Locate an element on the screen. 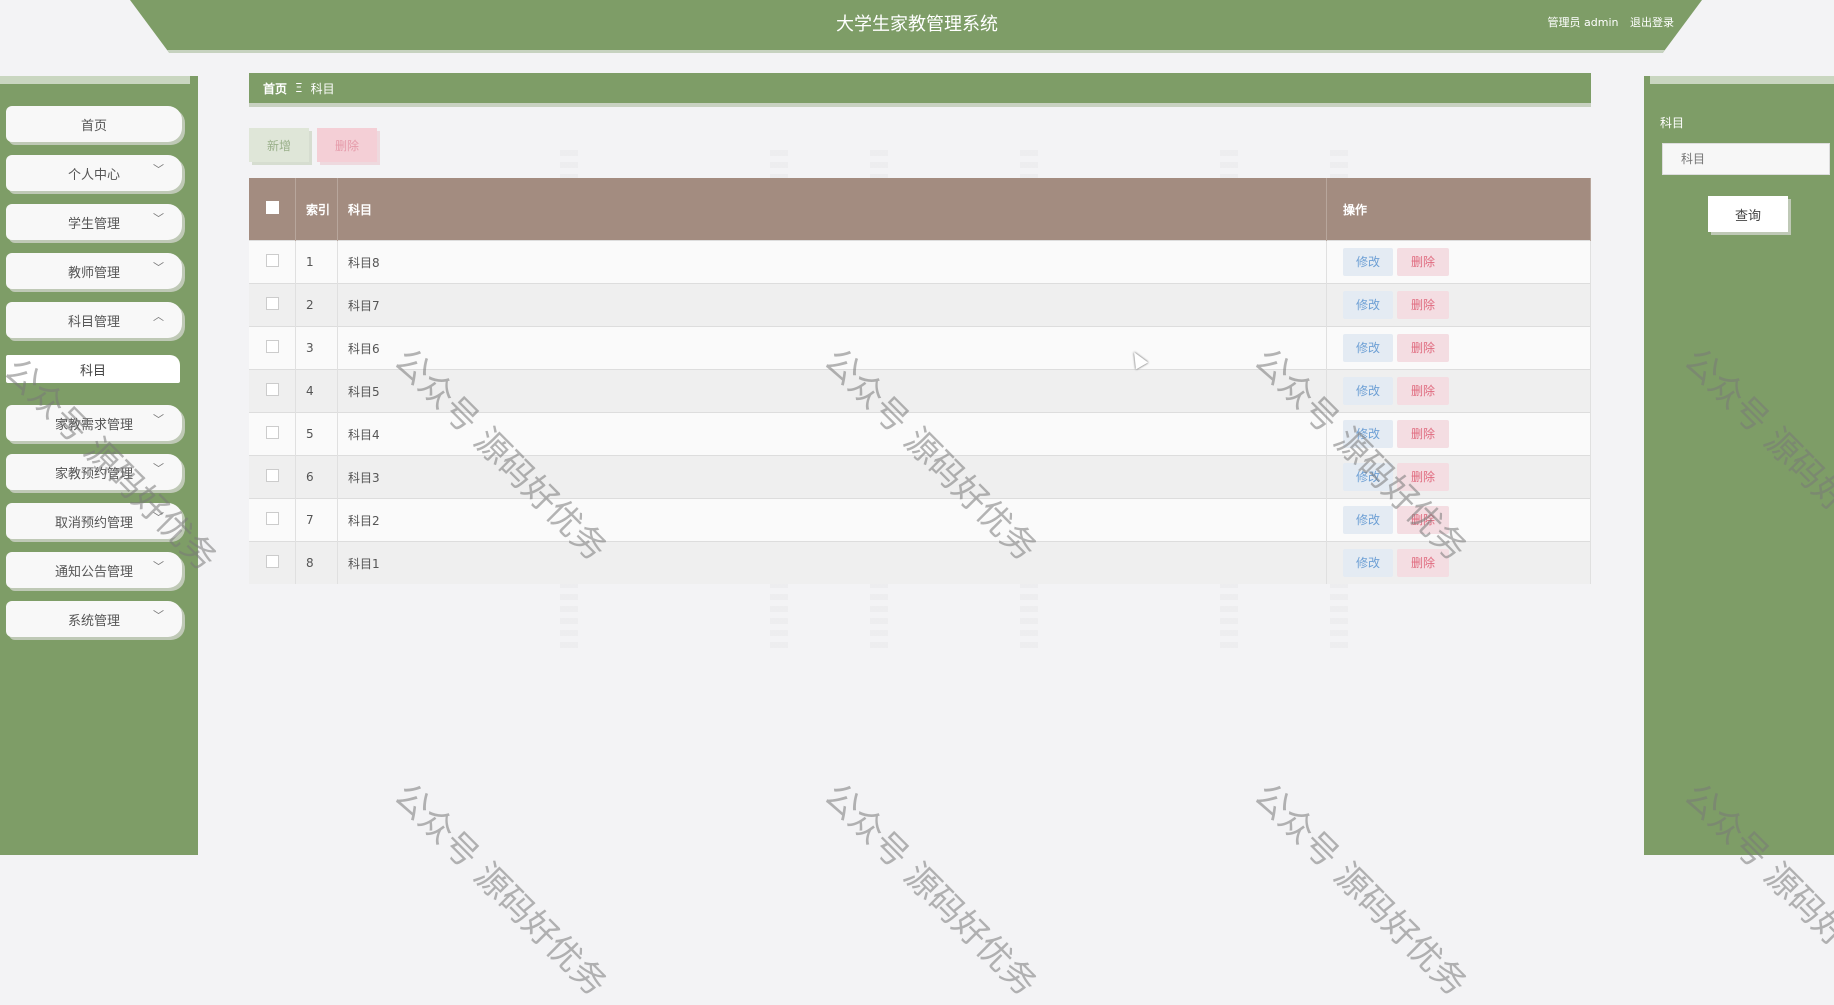 The width and height of the screenshot is (1834, 1005). row-index: 2 is located at coordinates (316, 305).